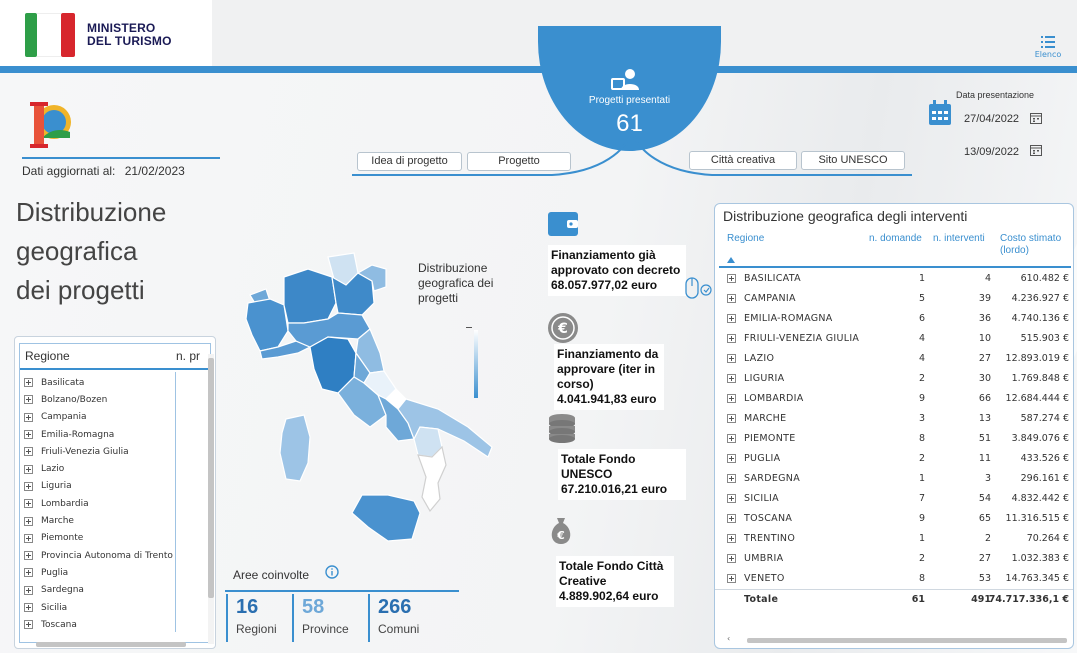  I want to click on table-row: SICILIA 7 54 4.832.442 €, so click(894, 499).